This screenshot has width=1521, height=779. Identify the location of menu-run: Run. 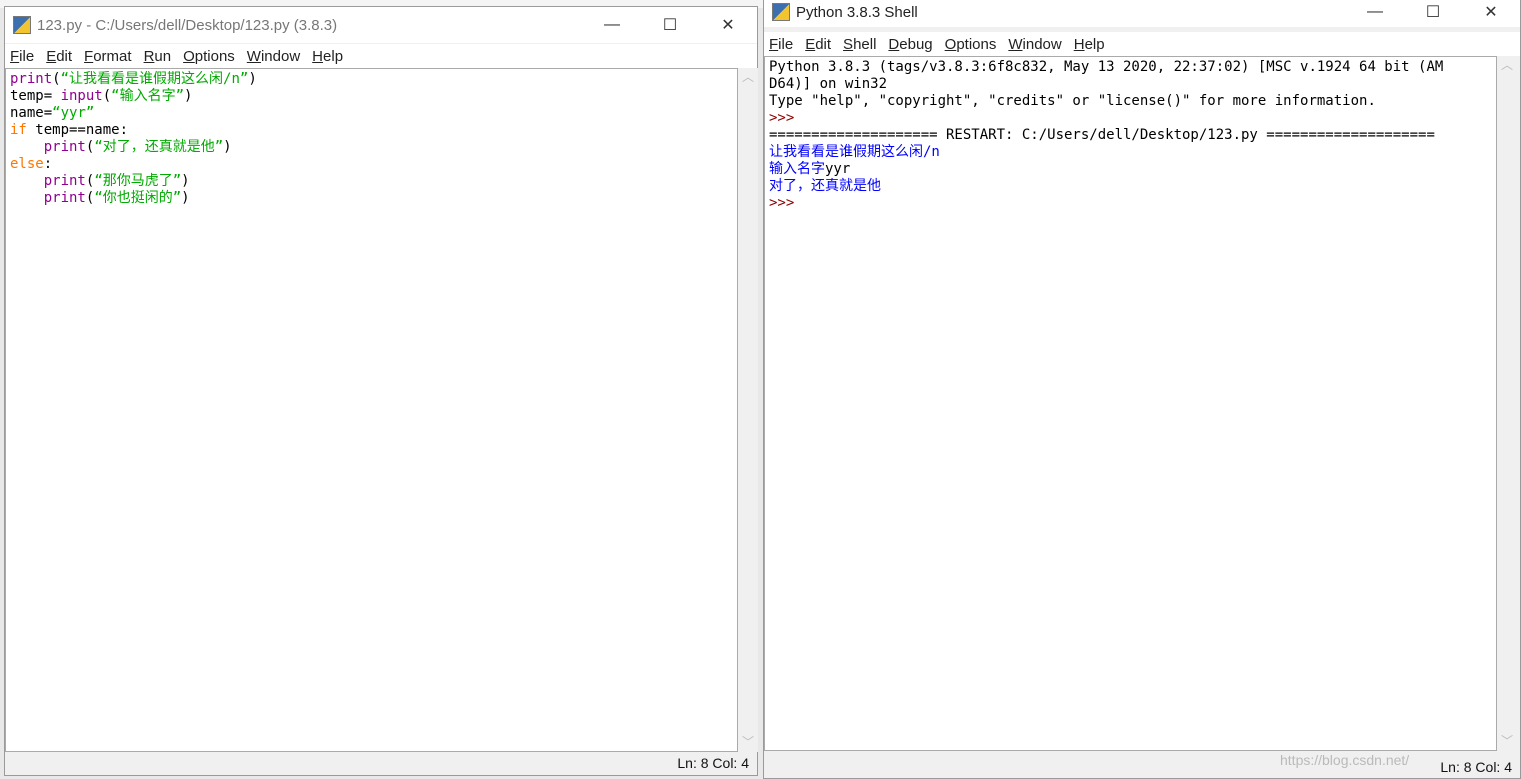
(158, 56).